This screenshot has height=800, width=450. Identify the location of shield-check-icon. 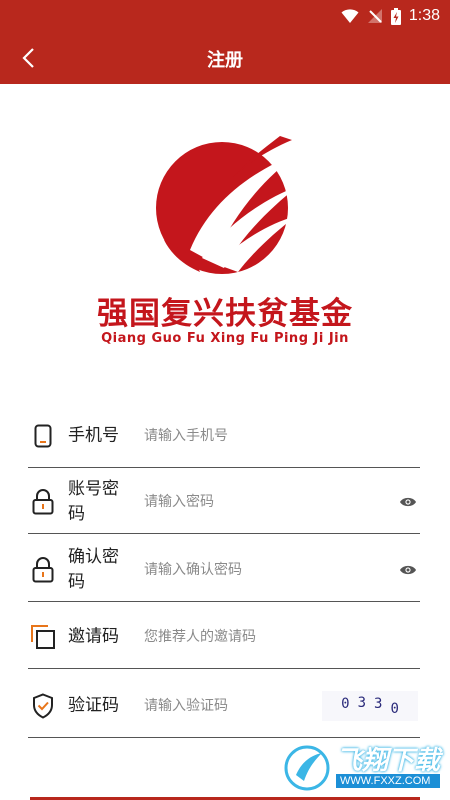
(43, 705).